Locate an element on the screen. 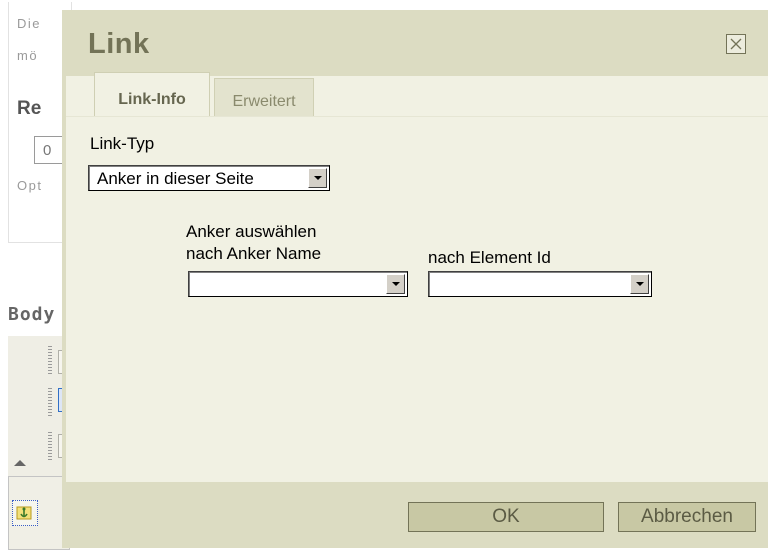  background-hint: Opt is located at coordinates (30, 185).